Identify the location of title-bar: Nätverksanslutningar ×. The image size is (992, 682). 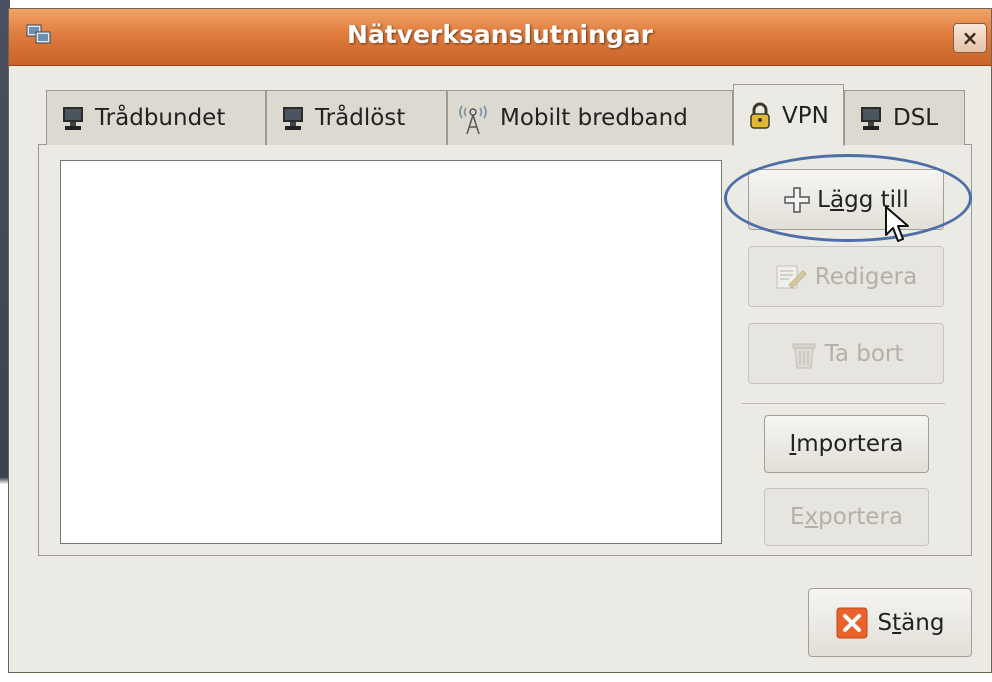
(500, 37).